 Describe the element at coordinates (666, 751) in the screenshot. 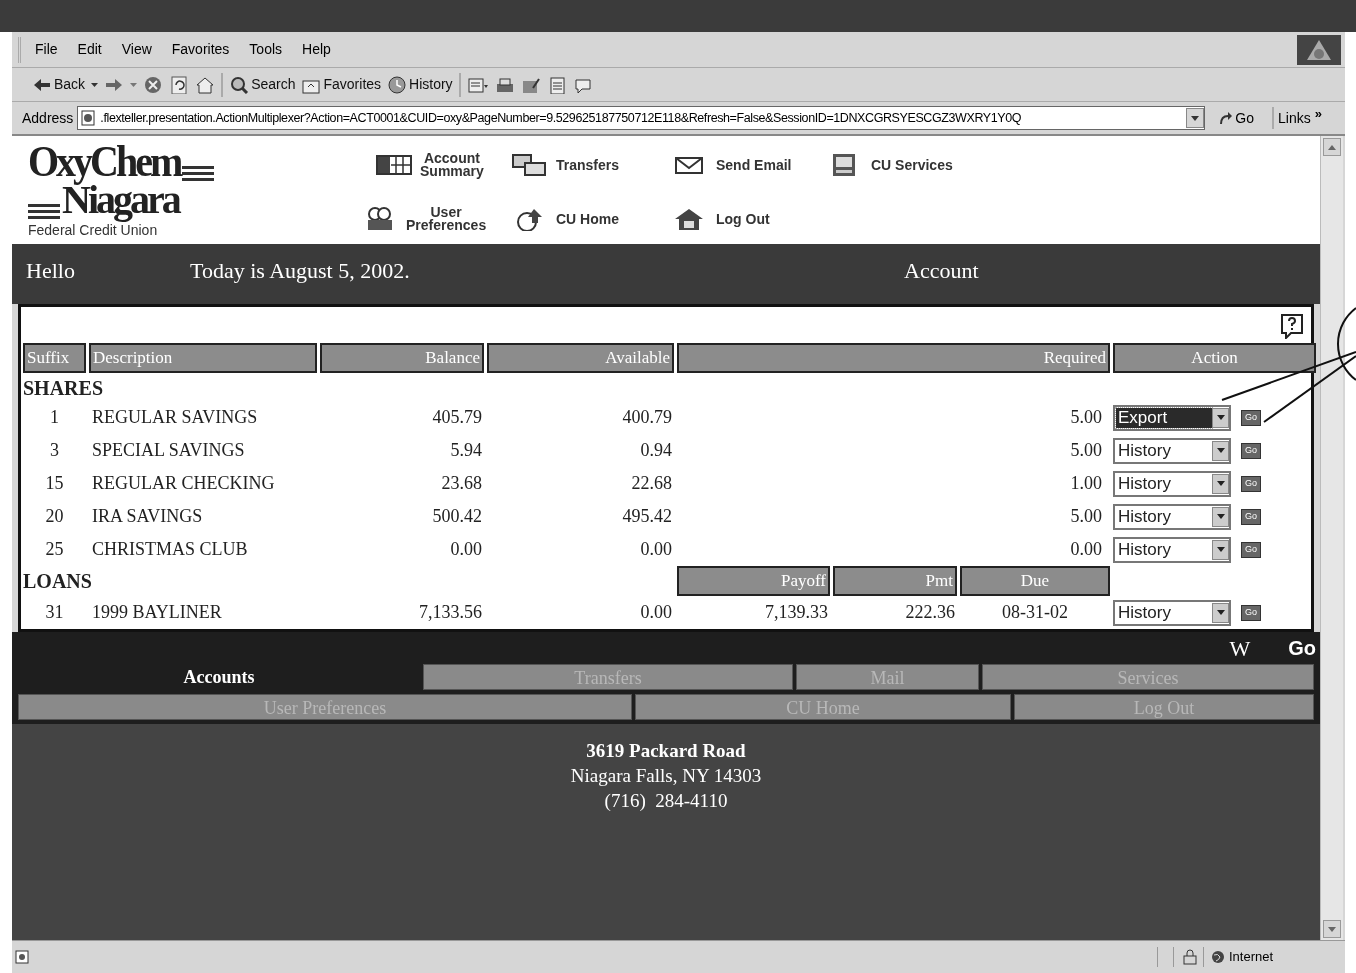

I see `address-line: 3619 Packard Road` at that location.